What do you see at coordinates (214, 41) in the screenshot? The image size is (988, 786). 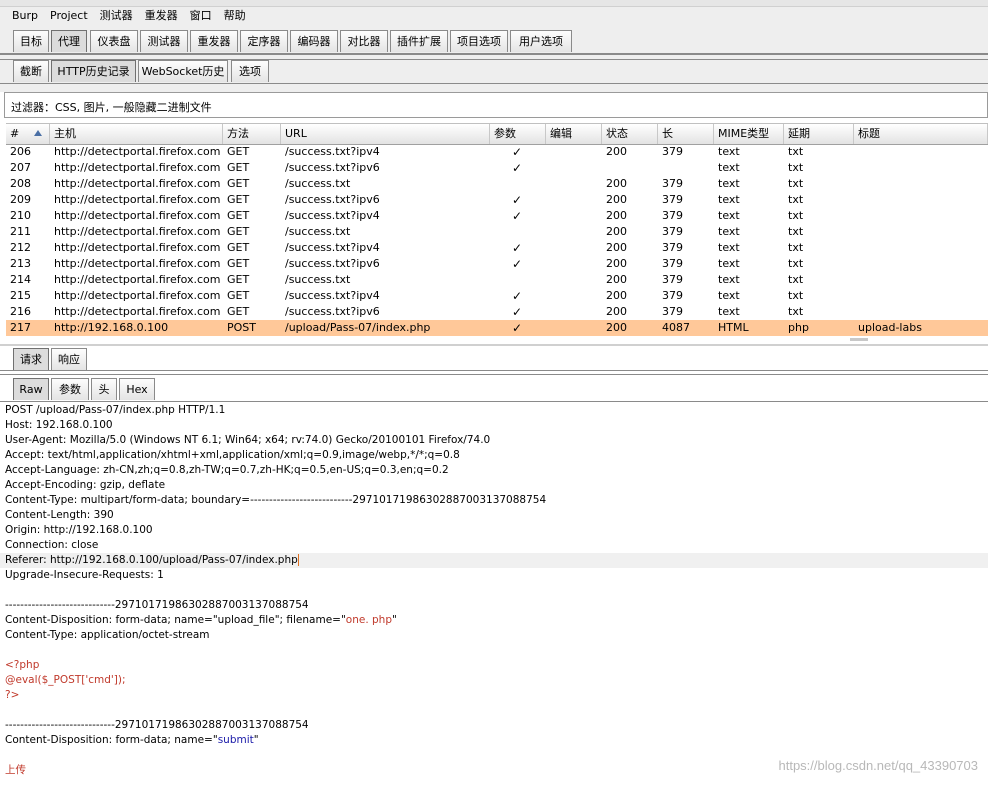 I see `main-tab: 重发器` at bounding box center [214, 41].